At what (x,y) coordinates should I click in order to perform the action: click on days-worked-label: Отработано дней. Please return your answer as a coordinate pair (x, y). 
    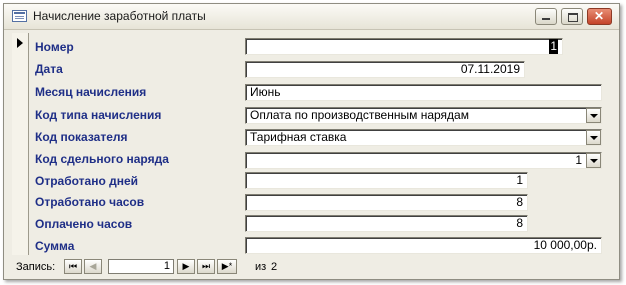
    Looking at the image, I should click on (87, 181).